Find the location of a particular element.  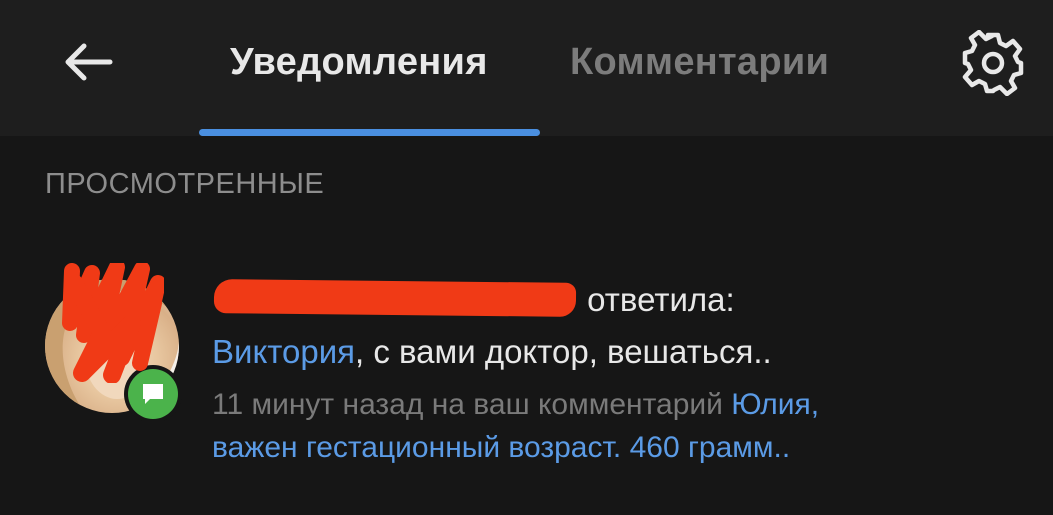

reply-text-line: Виктория, с вами доктор, вешаться.. is located at coordinates (492, 352).